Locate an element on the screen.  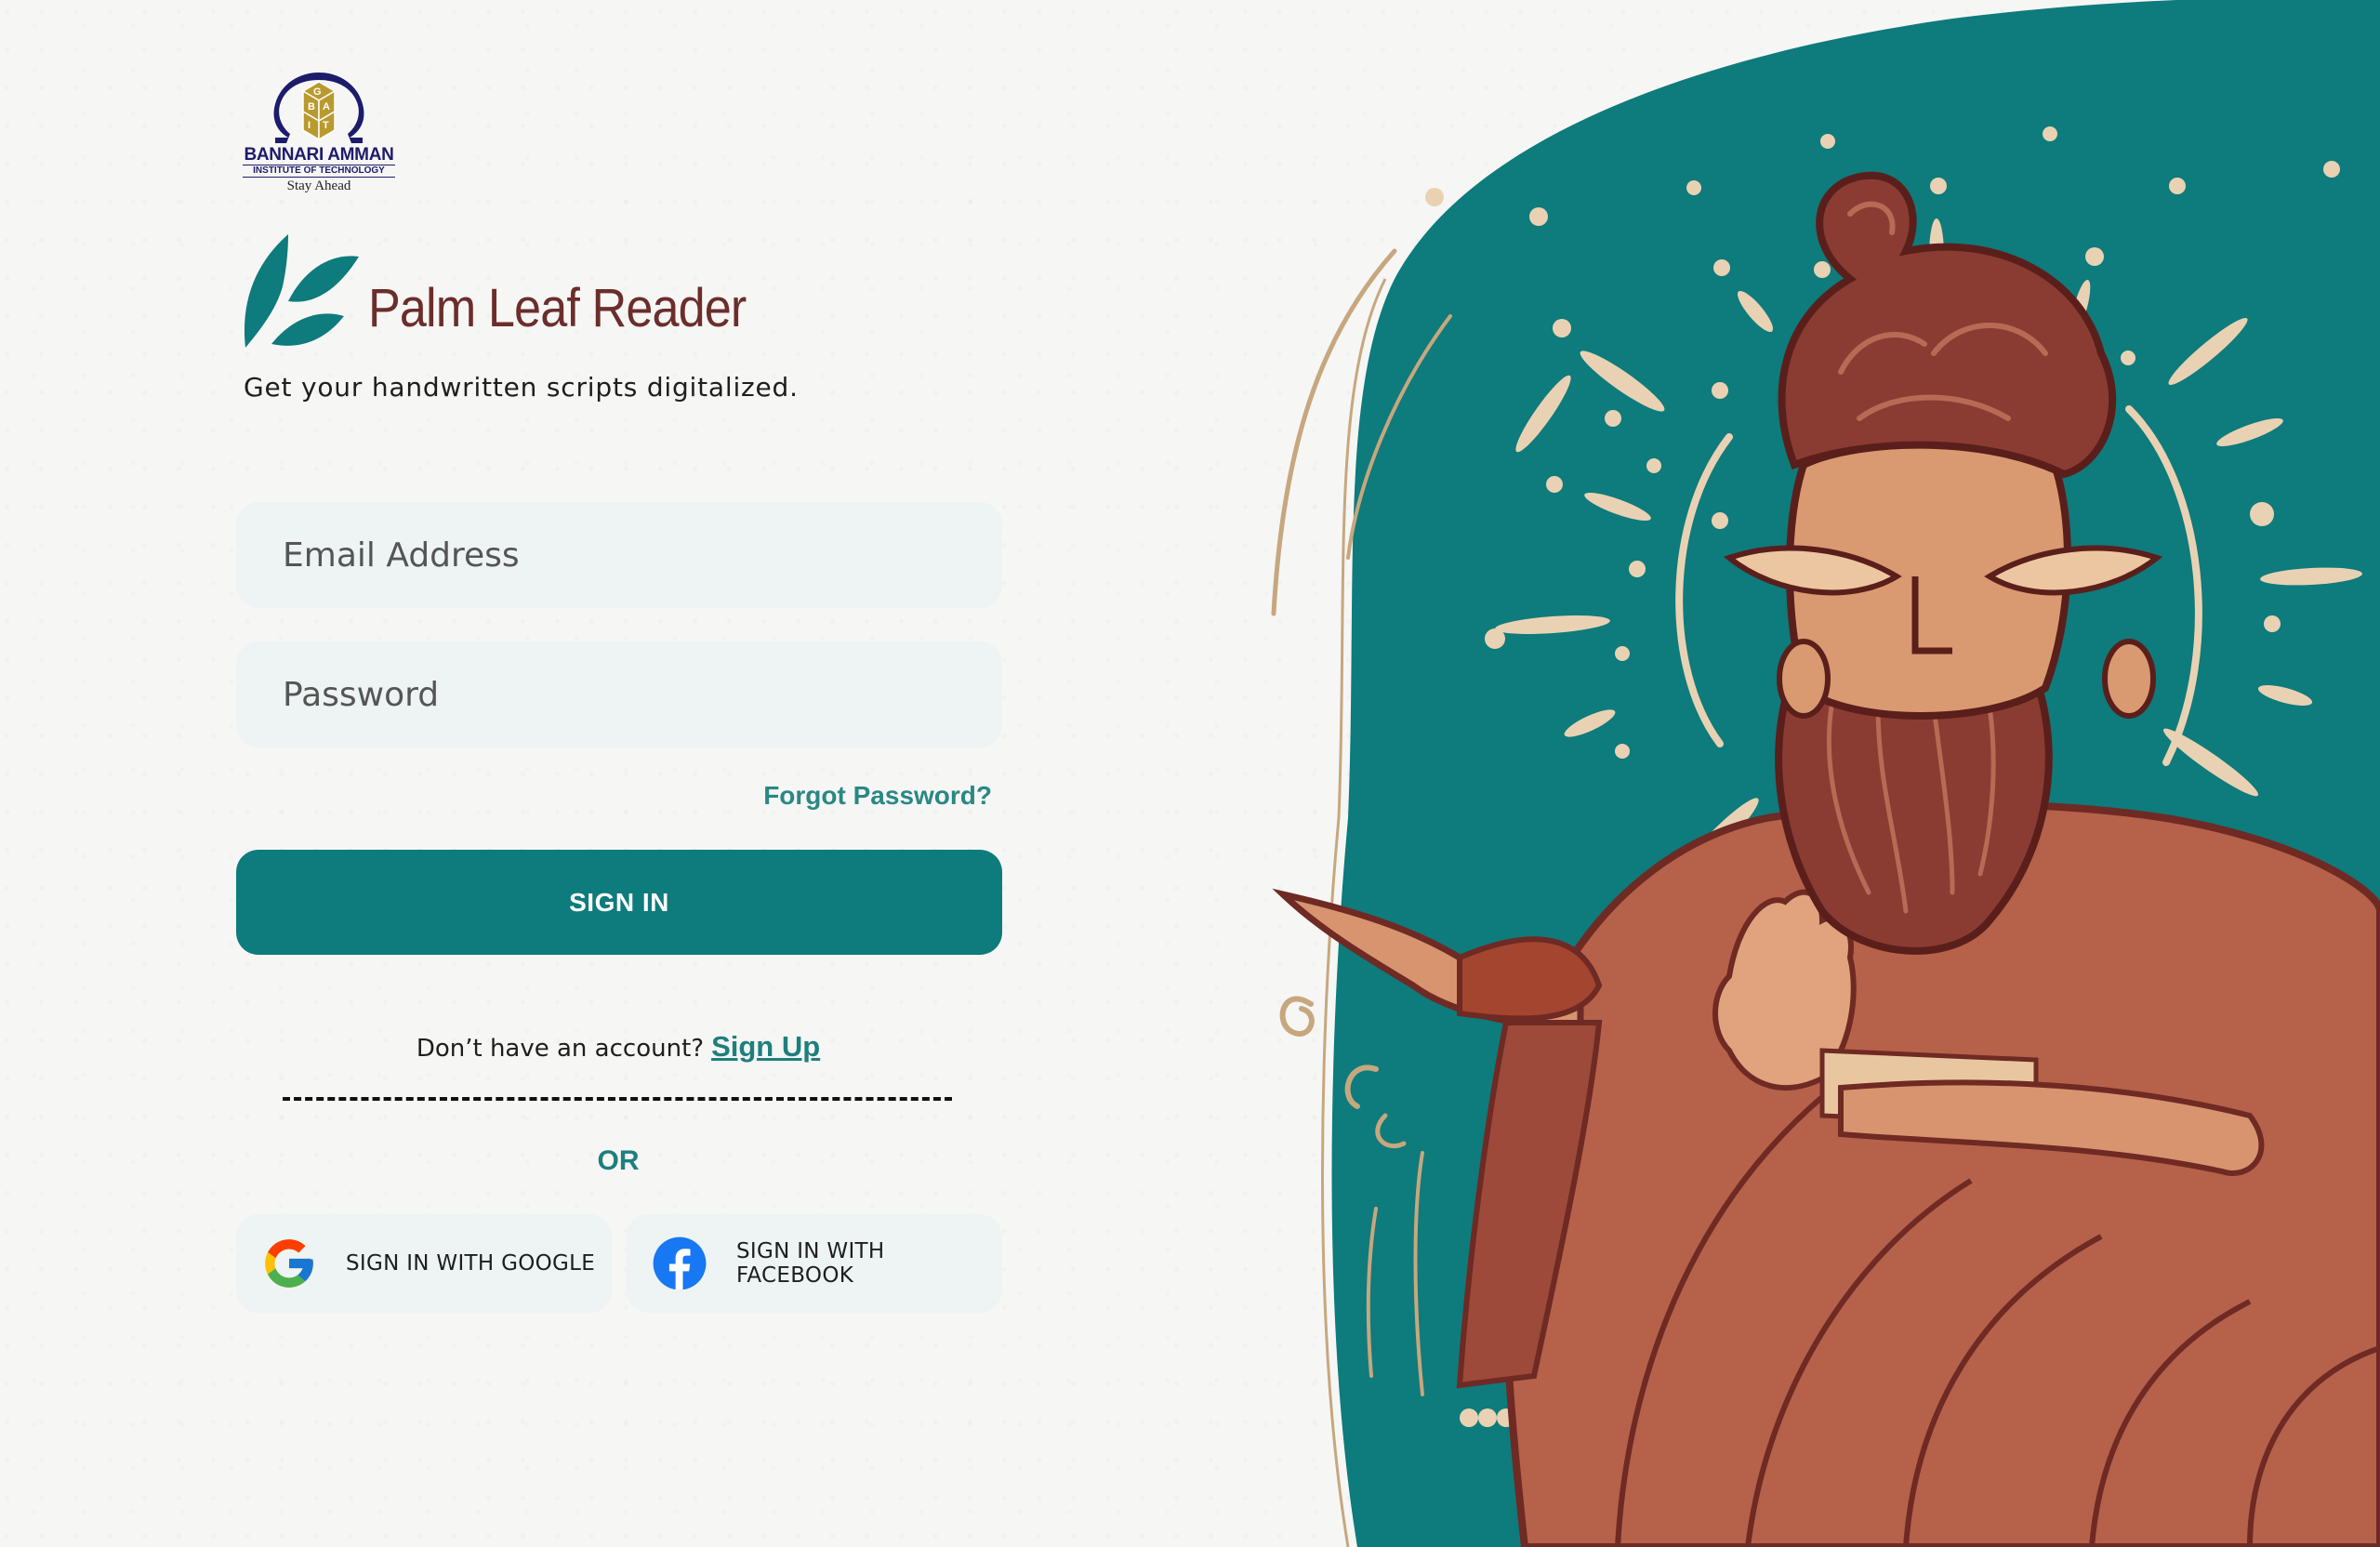
app-brand: Palm Leaf Reader is located at coordinates (513, 290).